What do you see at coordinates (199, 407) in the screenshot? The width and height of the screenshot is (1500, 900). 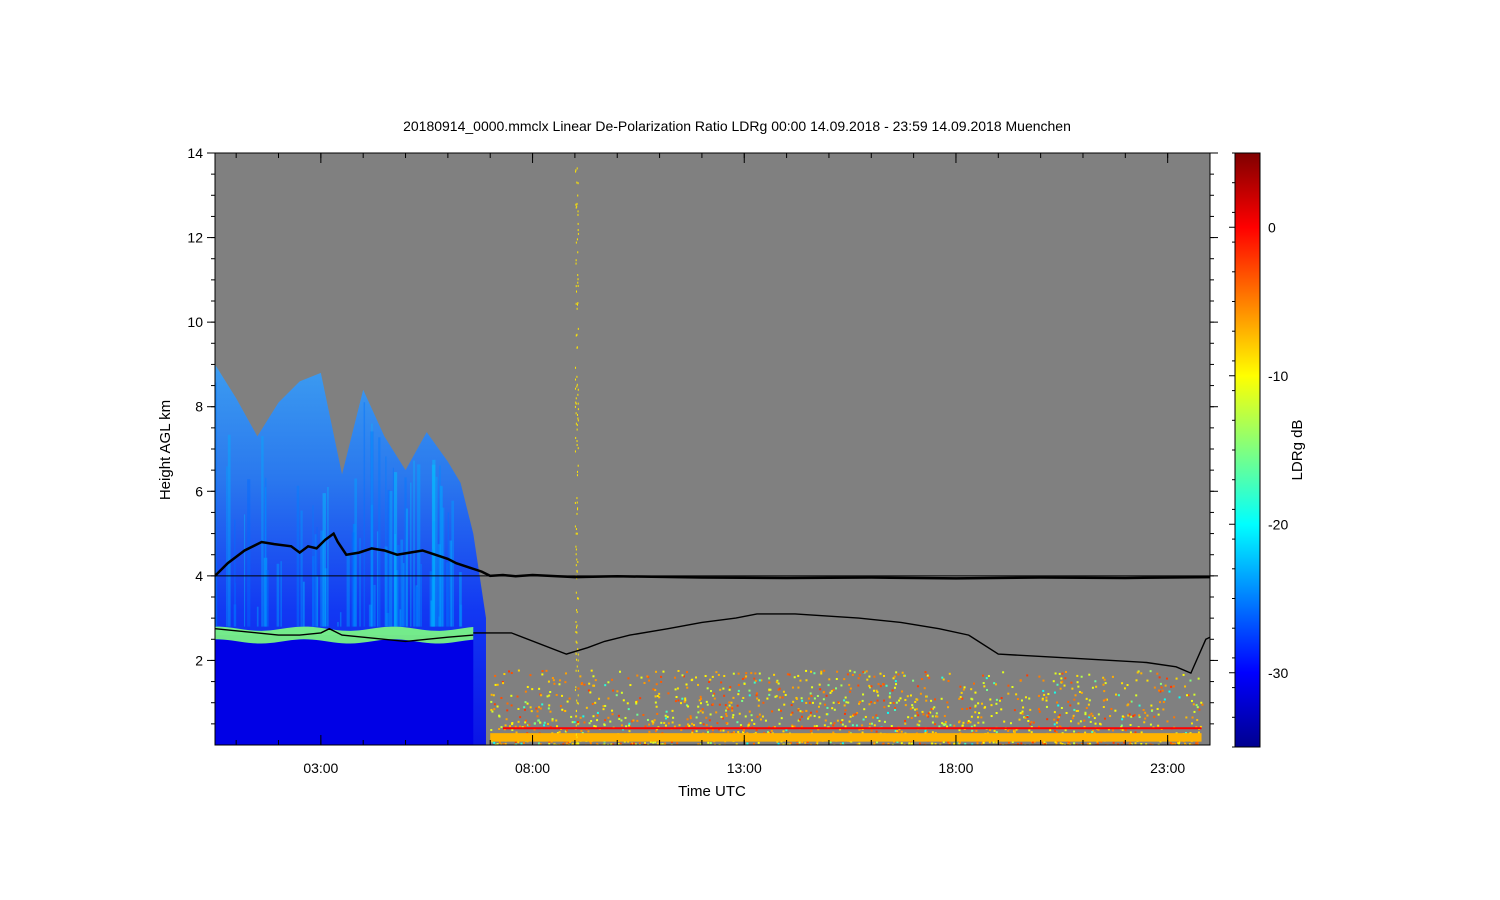 I see `y-tick-label: 8` at bounding box center [199, 407].